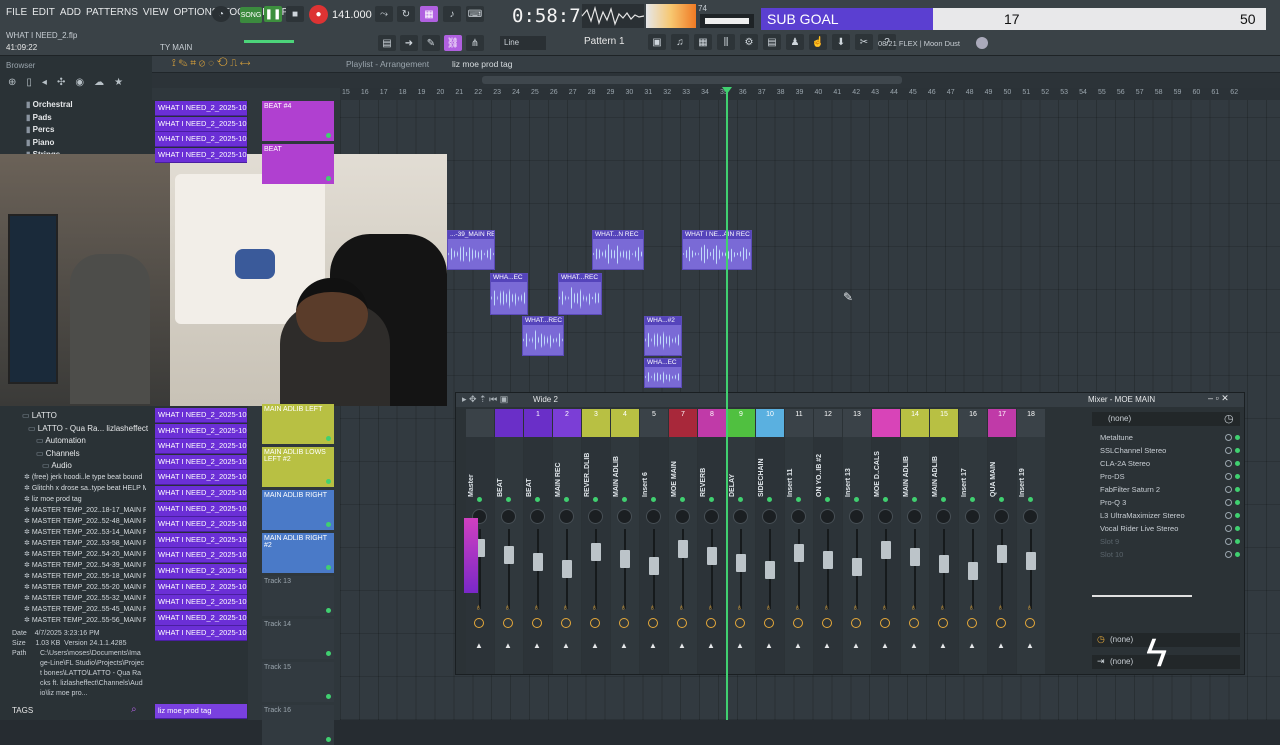 The height and width of the screenshot is (745, 1280). Describe the element at coordinates (580, 294) in the screenshot. I see `audio-clip: WHAT...REC` at that location.